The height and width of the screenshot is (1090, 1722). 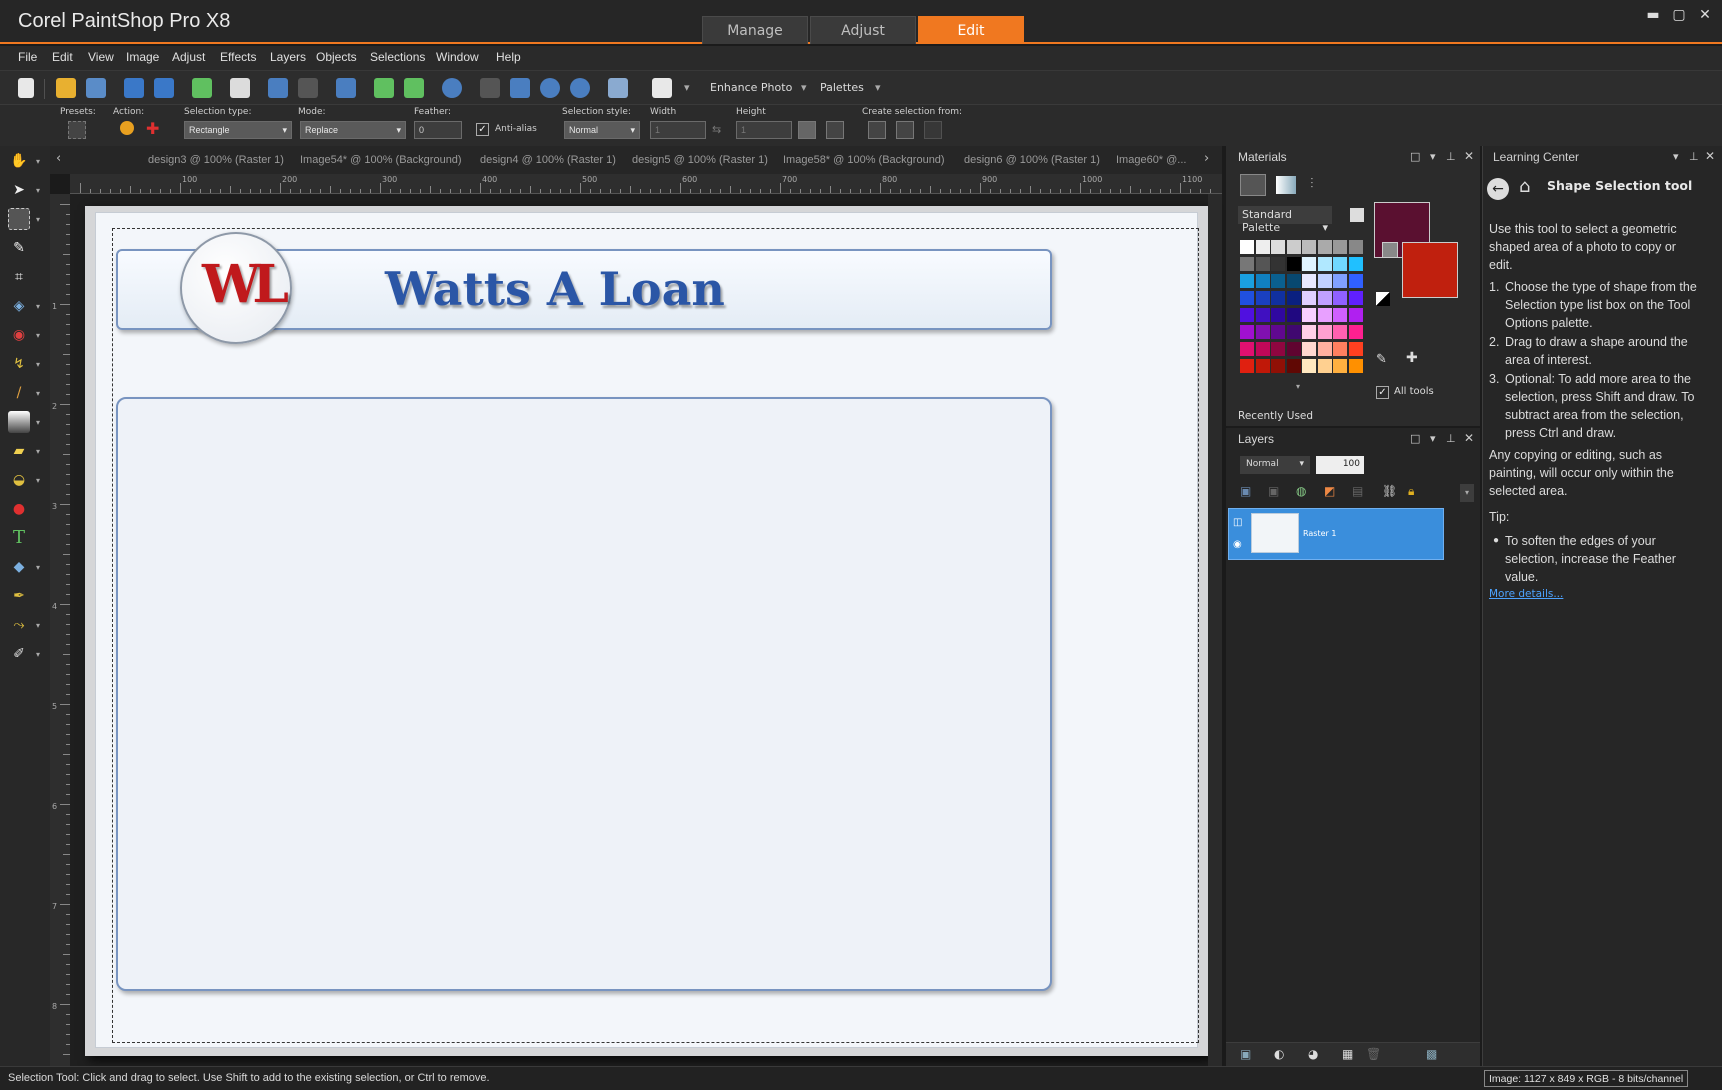 What do you see at coordinates (152, 128) in the screenshot?
I see `move-action-icon: ✚` at bounding box center [152, 128].